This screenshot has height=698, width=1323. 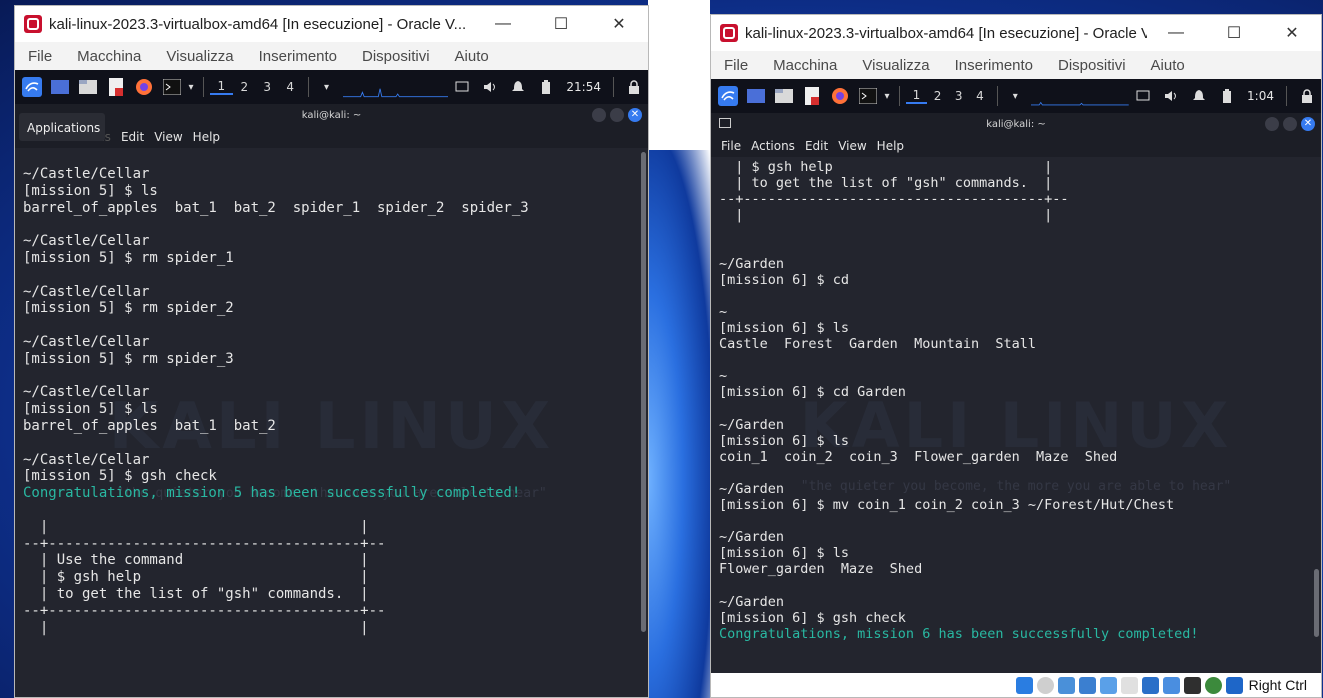 I want to click on system-tray: 21:54, so click(x=548, y=87).